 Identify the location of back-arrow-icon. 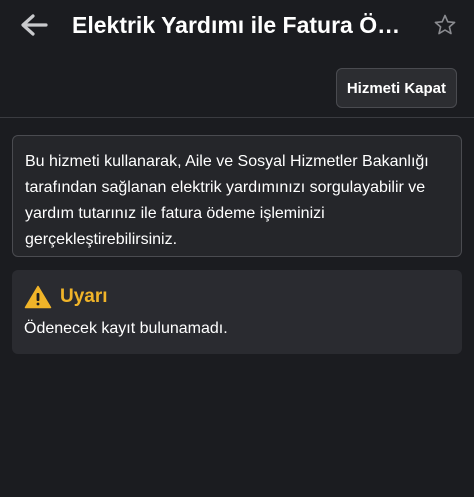
(34, 25).